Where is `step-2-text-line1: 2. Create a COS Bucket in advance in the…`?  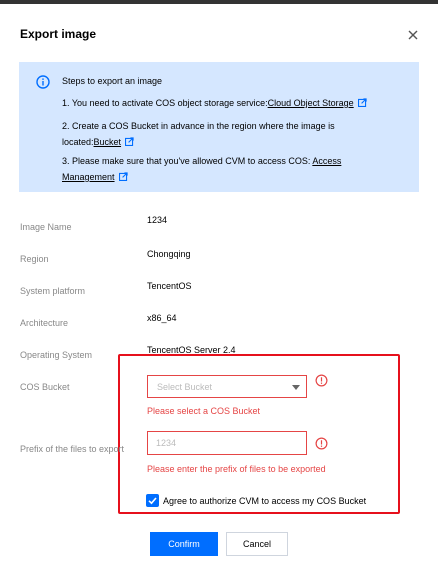 step-2-text-line1: 2. Create a COS Bucket in advance in the… is located at coordinates (198, 126).